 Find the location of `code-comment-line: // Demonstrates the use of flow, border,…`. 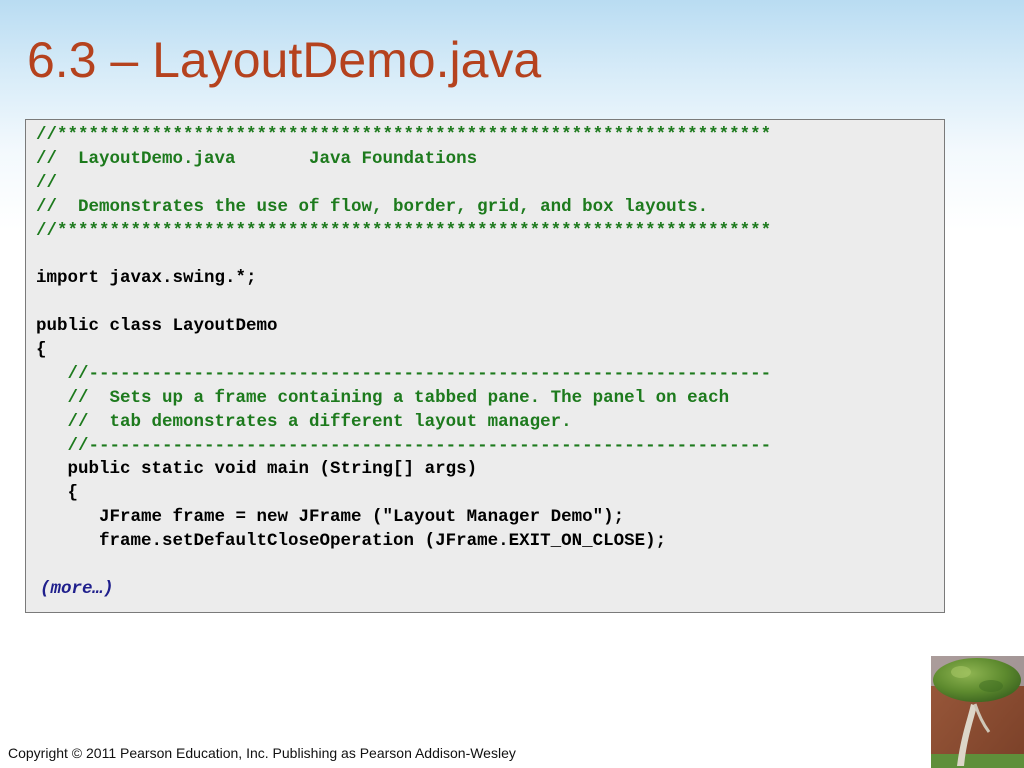

code-comment-line: // Demonstrates the use of flow, border,… is located at coordinates (372, 206).